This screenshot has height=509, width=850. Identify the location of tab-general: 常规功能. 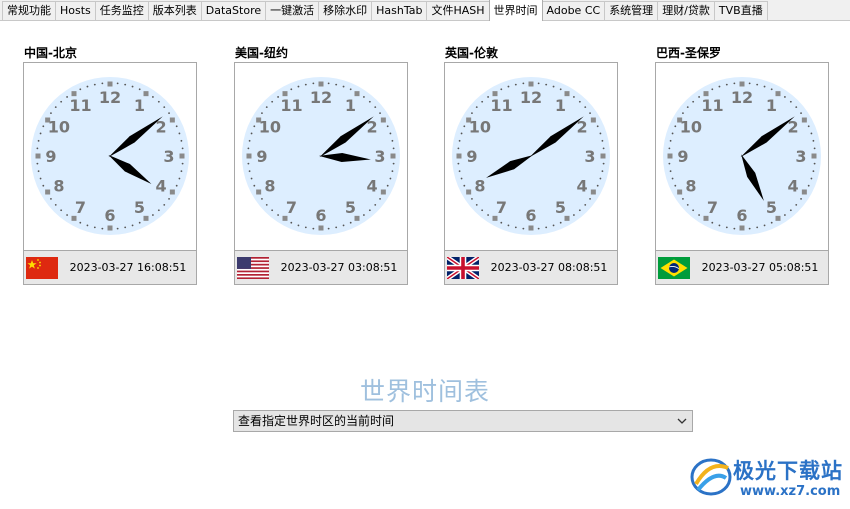
(29, 10).